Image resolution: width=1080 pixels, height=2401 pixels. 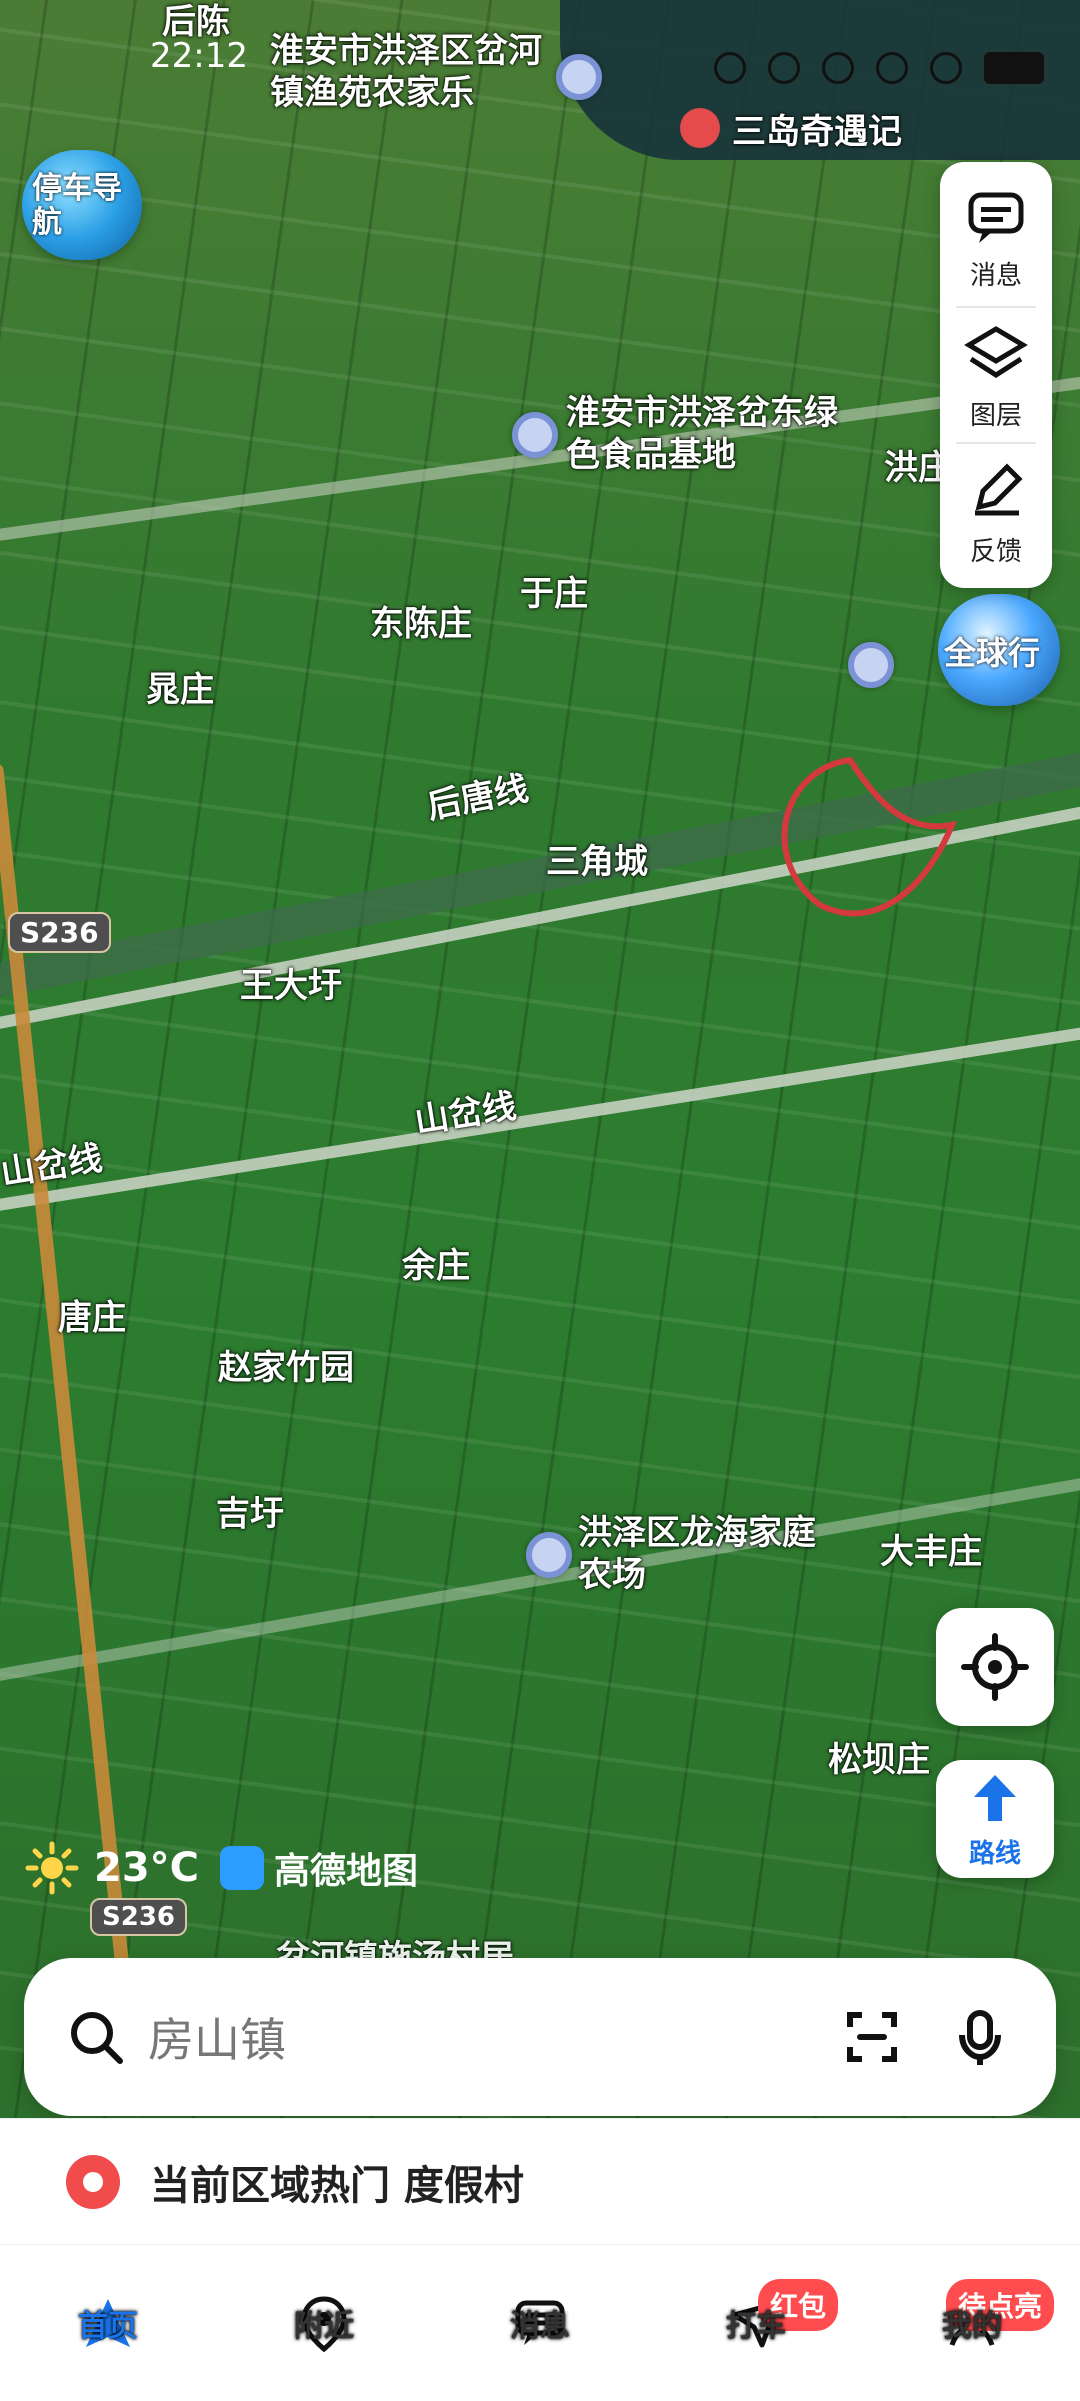 I want to click on nav-messages: 消息, so click(x=540, y=2323).